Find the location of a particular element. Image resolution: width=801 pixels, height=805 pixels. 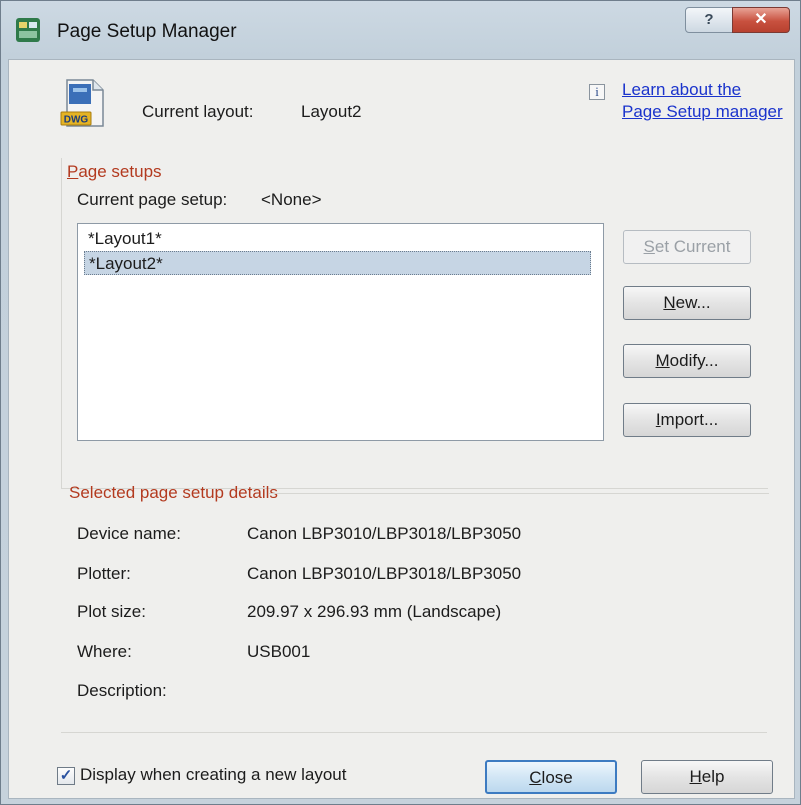

page-setups-title: Page setups is located at coordinates (114, 172).